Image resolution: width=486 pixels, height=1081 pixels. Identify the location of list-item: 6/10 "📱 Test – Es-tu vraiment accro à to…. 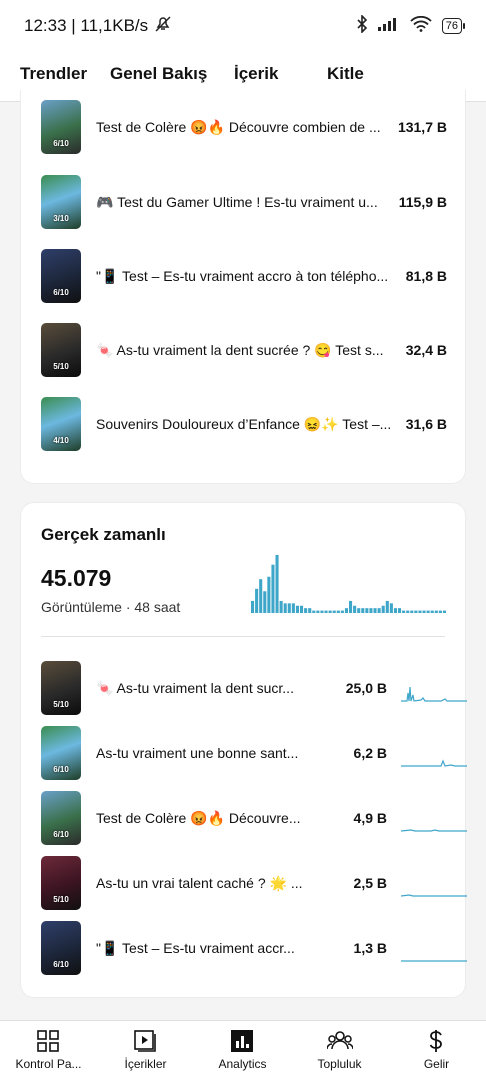
(244, 277).